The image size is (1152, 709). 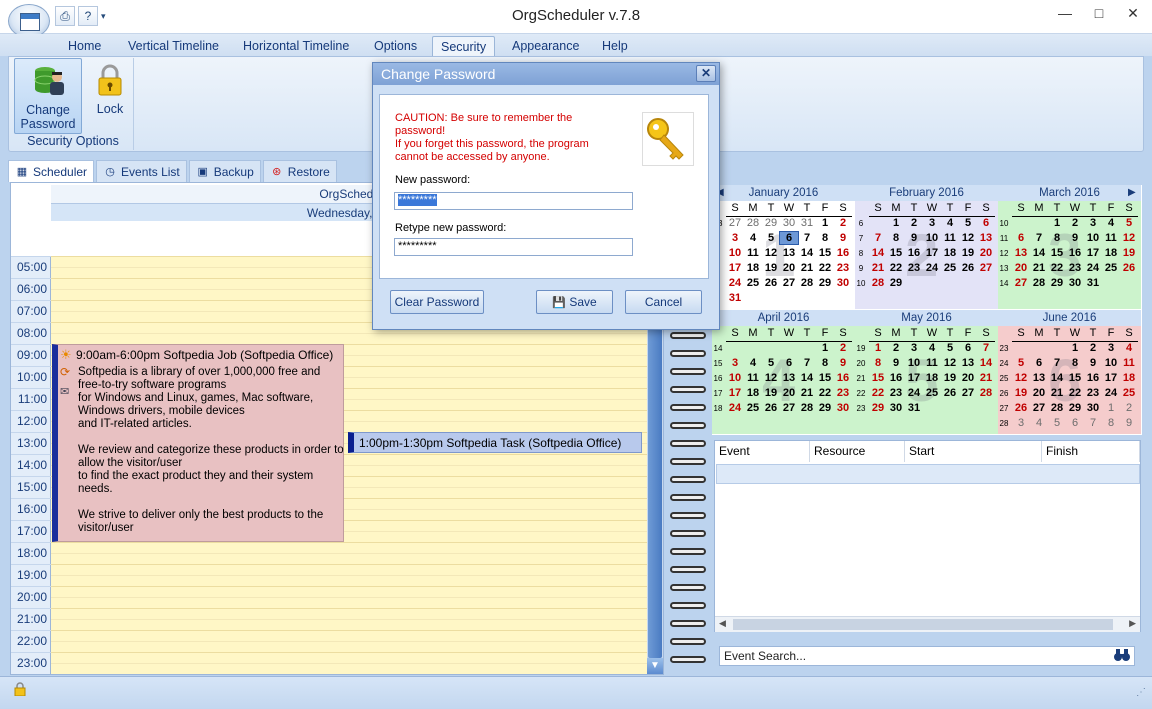 I want to click on change-password-button: Change Password, so click(x=48, y=96).